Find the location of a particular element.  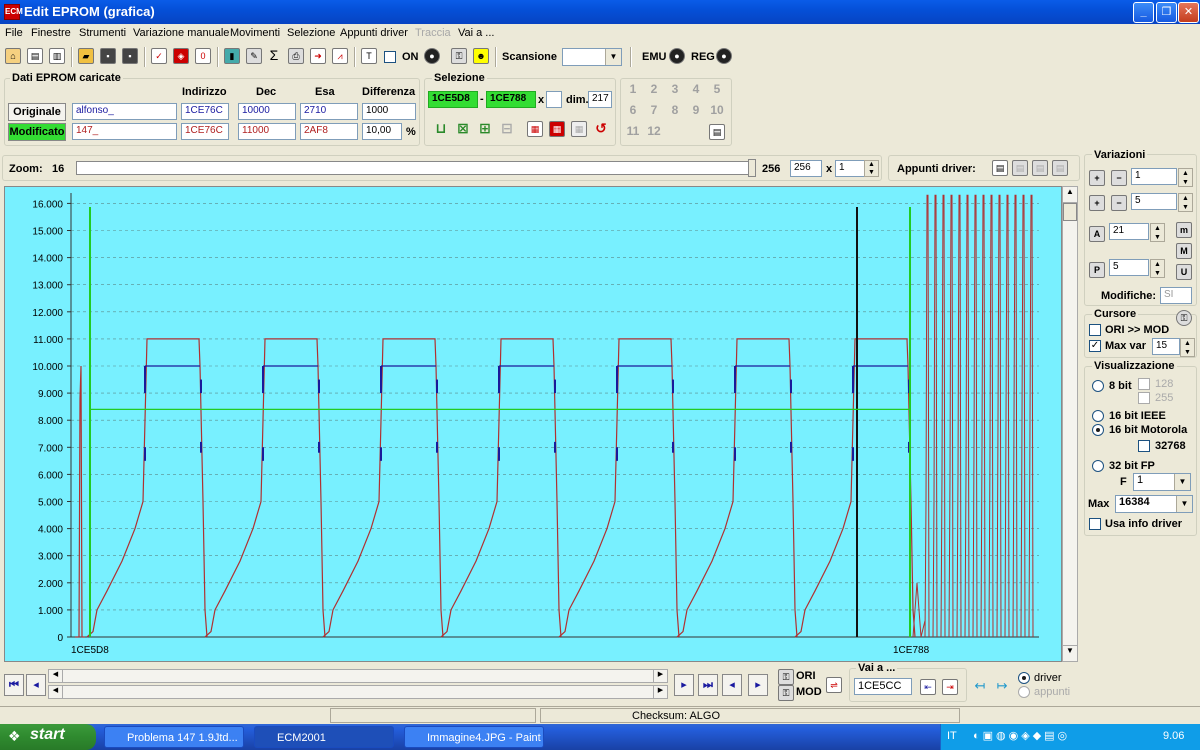

var-step2-field: 5 is located at coordinates (1154, 201).